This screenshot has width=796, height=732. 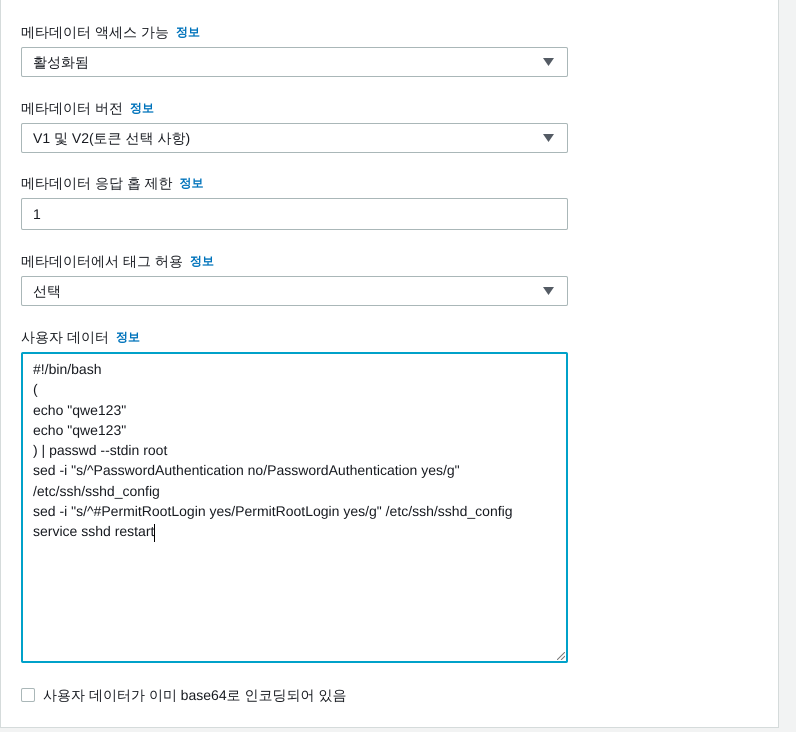 What do you see at coordinates (97, 183) in the screenshot?
I see `field-label: 메타데이터 응답 홉 제한` at bounding box center [97, 183].